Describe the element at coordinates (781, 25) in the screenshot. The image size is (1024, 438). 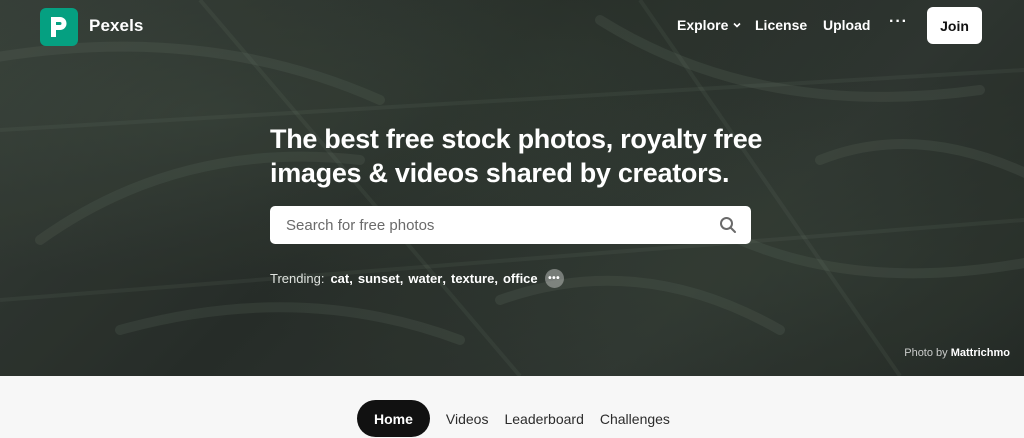
I see `nav-license: License` at that location.